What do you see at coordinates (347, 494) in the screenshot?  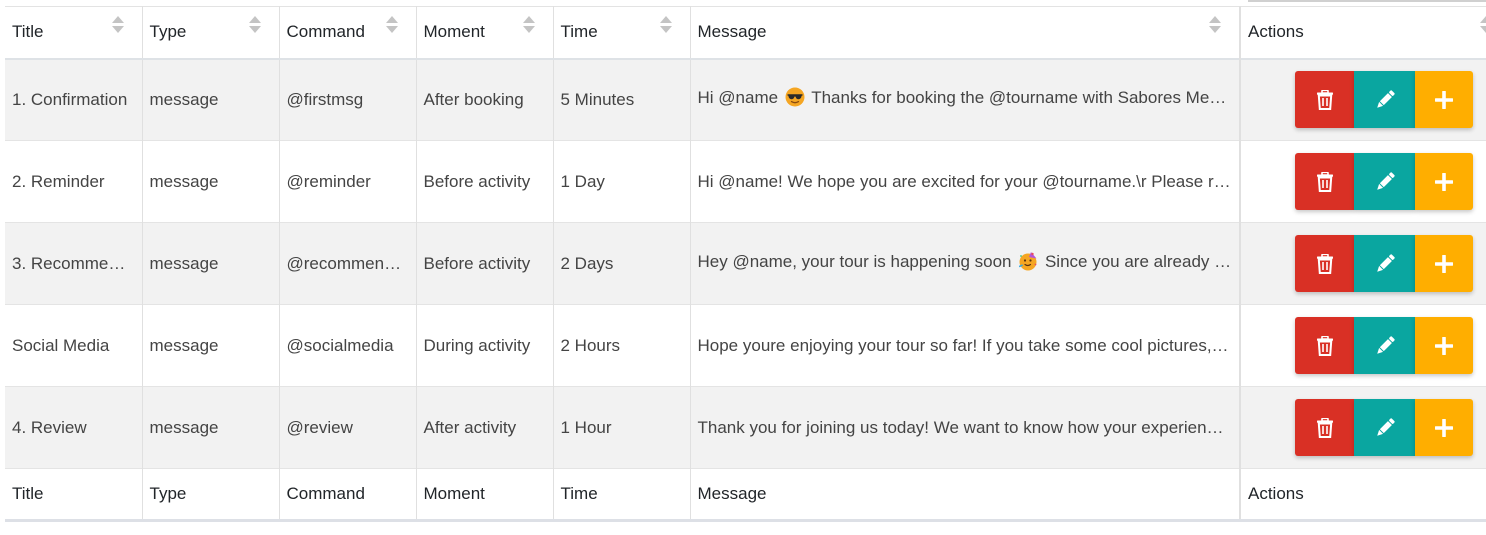 I see `footer-cell-command: Command` at bounding box center [347, 494].